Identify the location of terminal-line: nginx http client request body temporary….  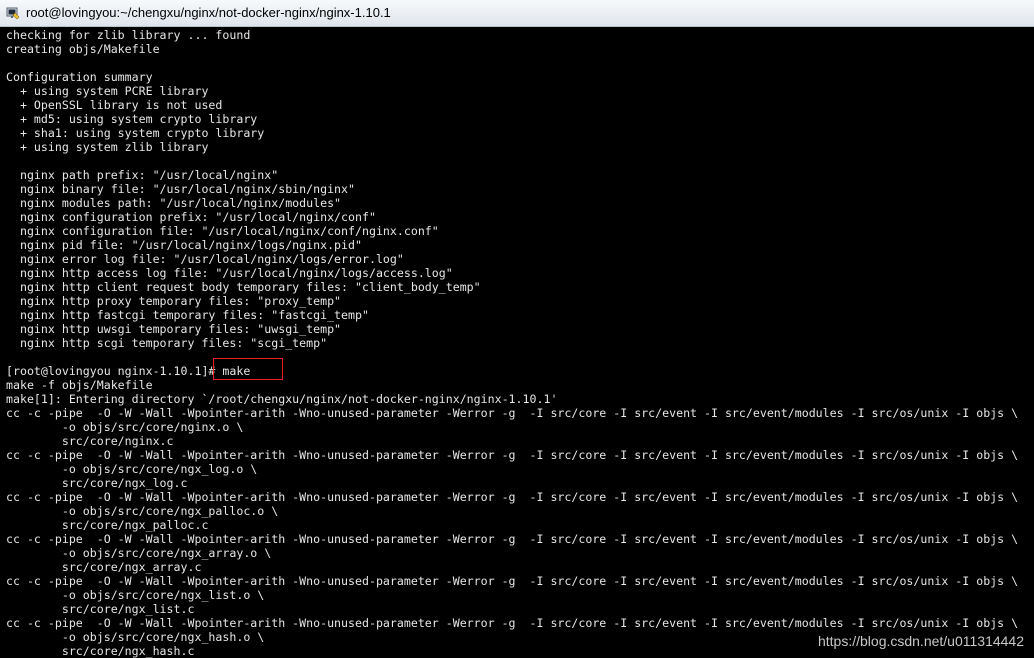
(243, 287).